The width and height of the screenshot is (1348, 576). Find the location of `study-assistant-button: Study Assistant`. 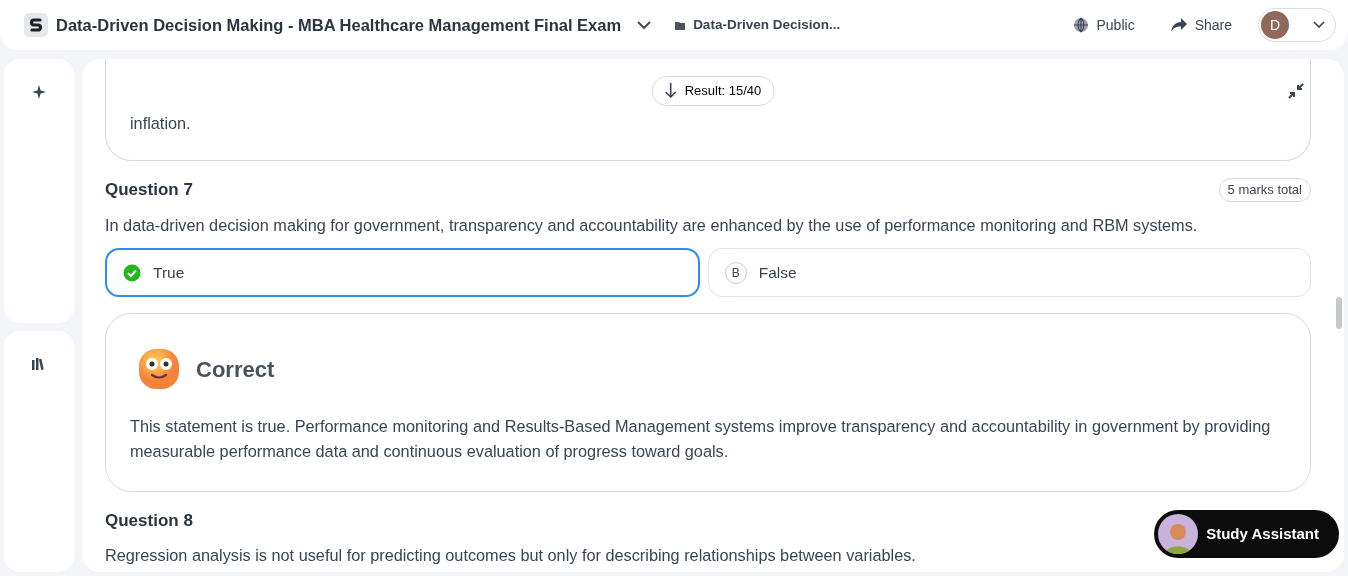

study-assistant-button: Study Assistant is located at coordinates (1246, 534).